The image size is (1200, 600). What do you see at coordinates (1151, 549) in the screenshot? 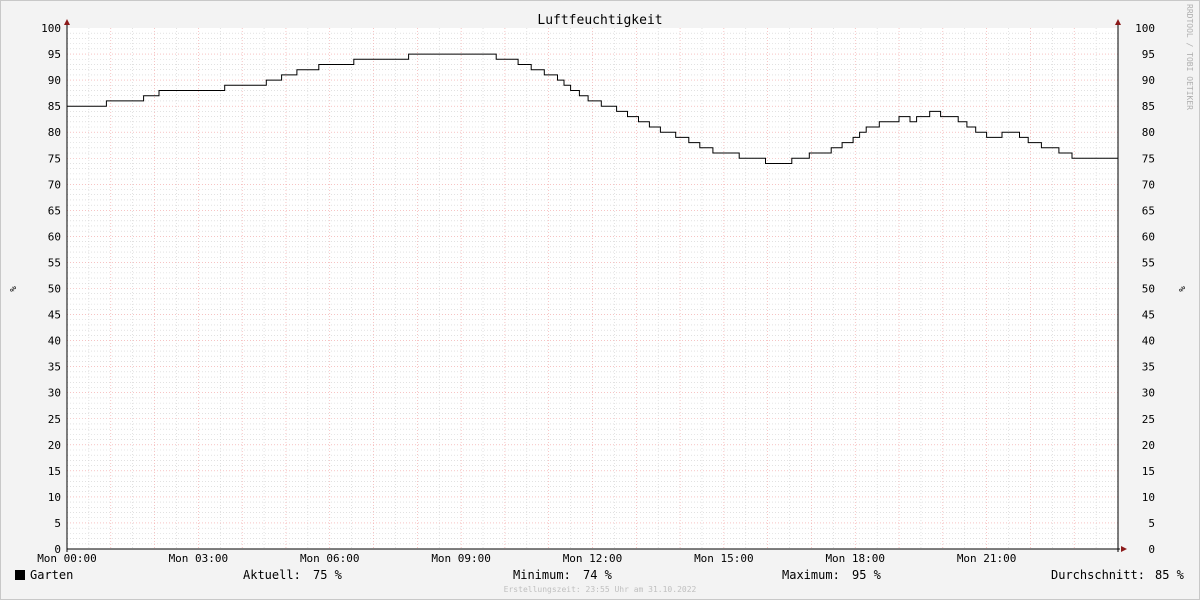
I see `y-tick-label-right: 0` at bounding box center [1151, 549].